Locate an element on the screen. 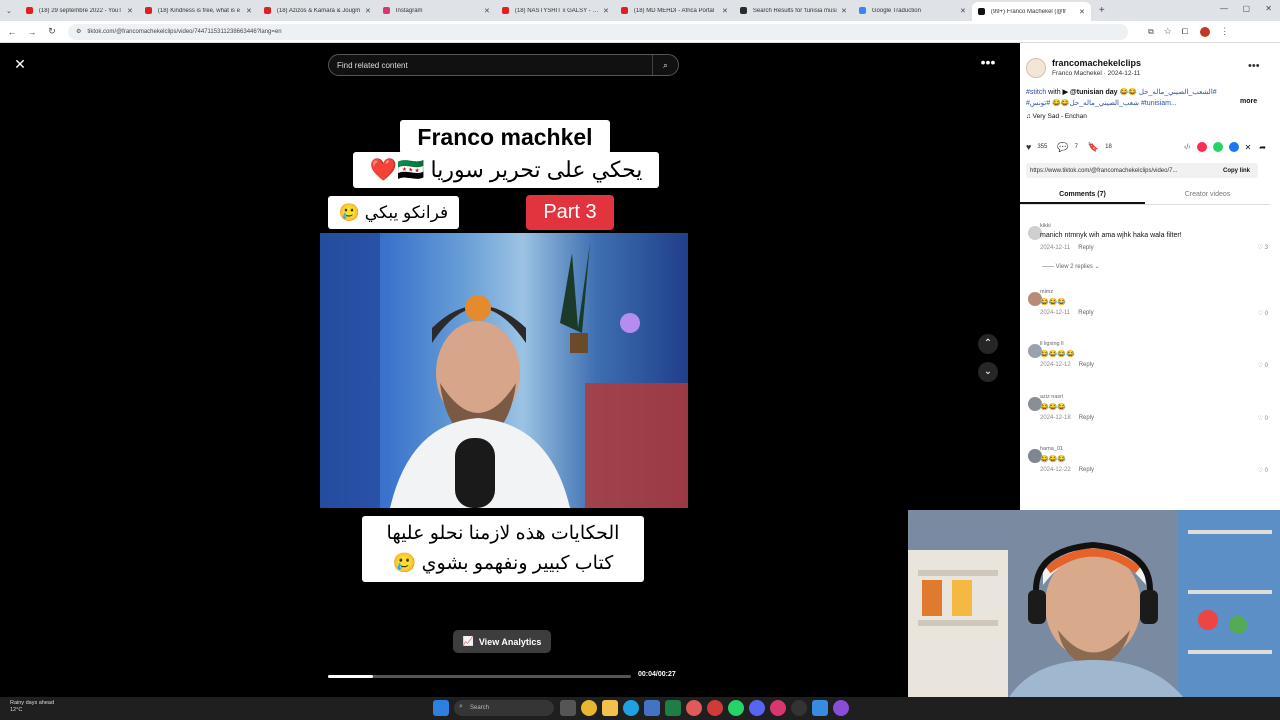 The image size is (1280, 720). browser-tab: Search Results for 'tunisia musi ✕ is located at coordinates (793, 11).